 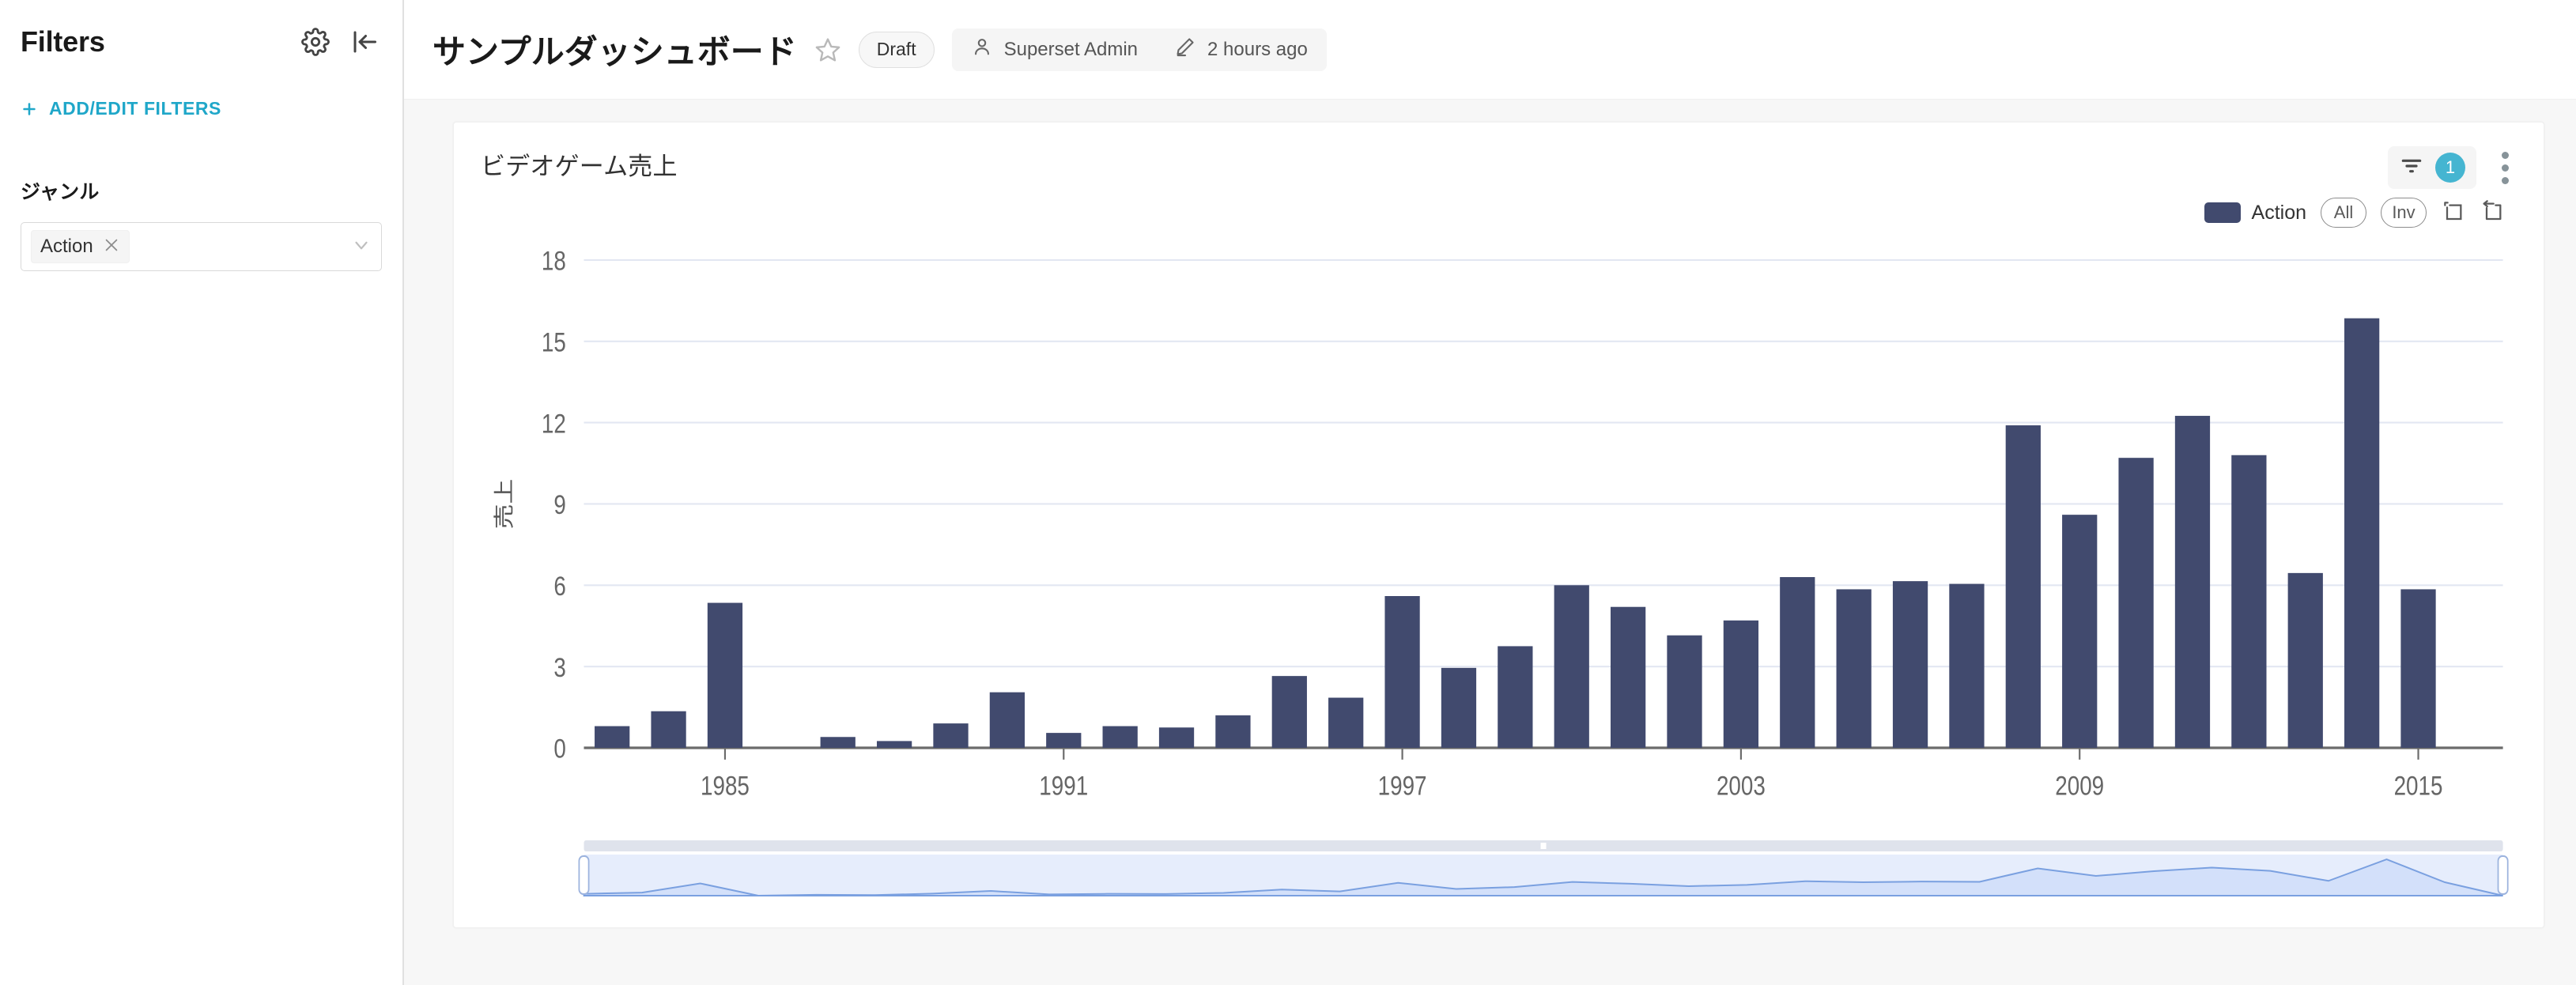 What do you see at coordinates (315, 42) in the screenshot?
I see `gear-icon` at bounding box center [315, 42].